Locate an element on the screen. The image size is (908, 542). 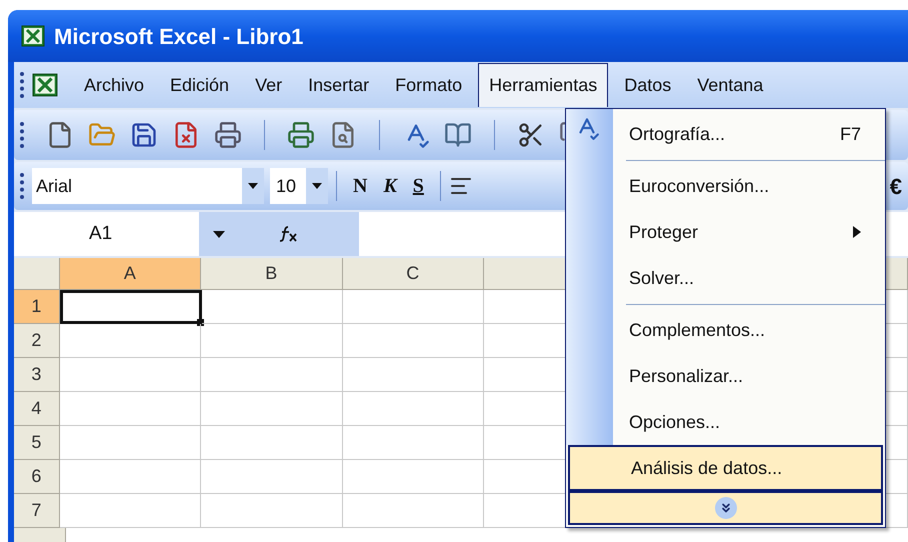
select-all-corner is located at coordinates (37, 274).